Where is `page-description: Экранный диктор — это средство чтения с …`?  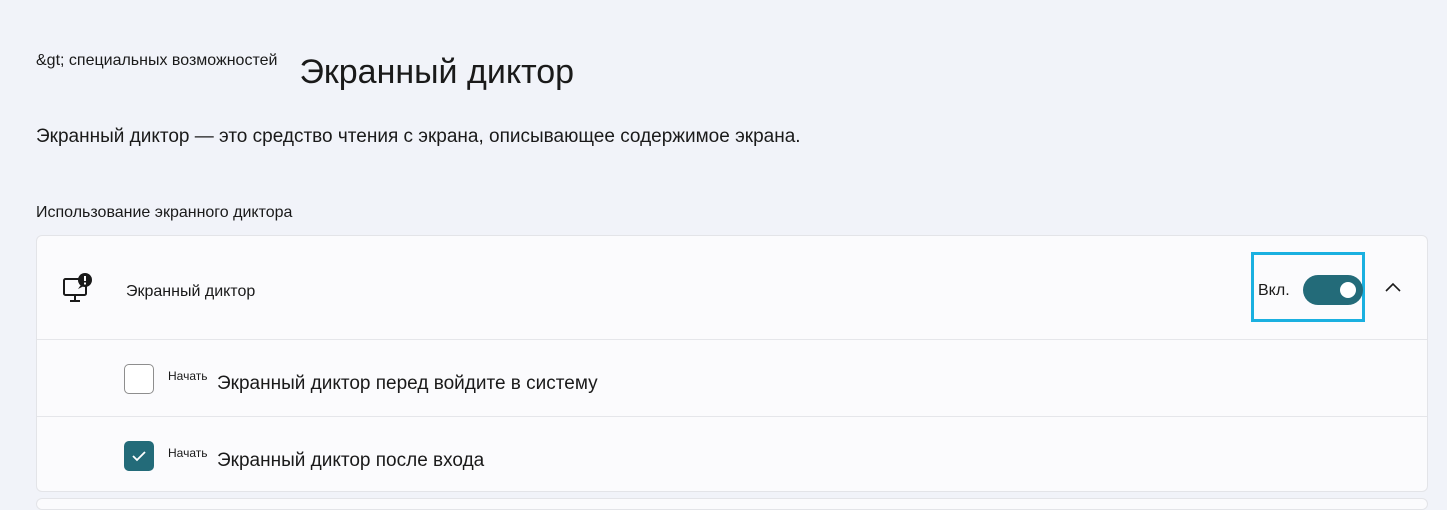
page-description: Экранный диктор — это средство чтения с … is located at coordinates (418, 136).